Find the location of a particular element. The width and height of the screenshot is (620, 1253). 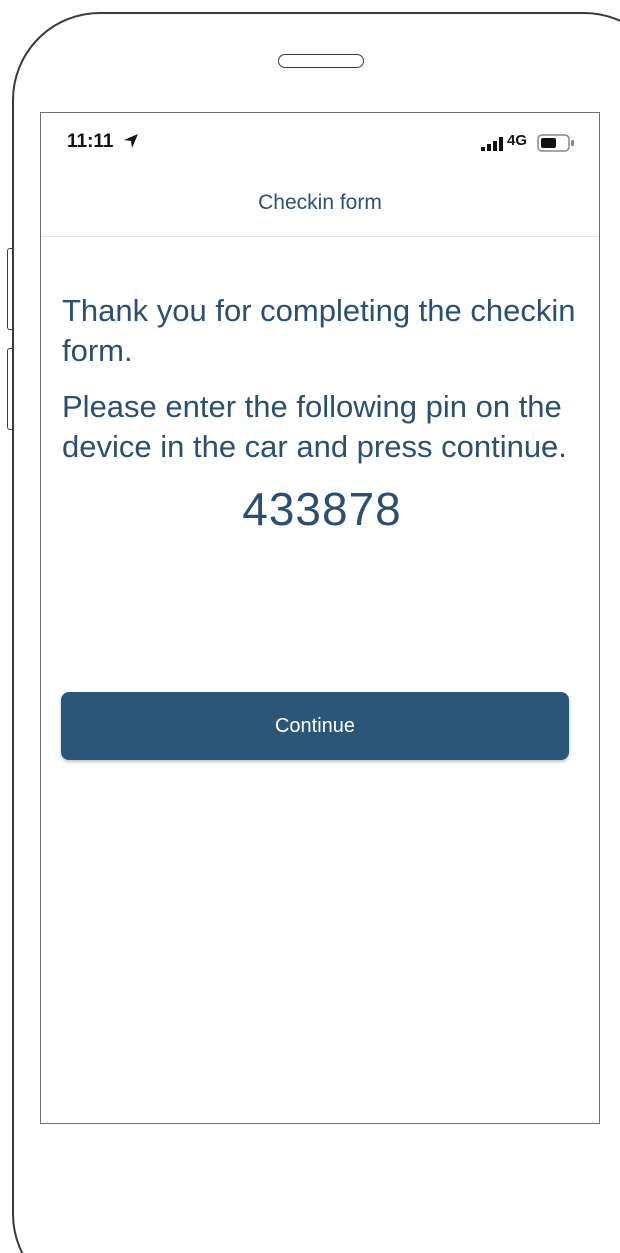

status-bar: 11:11 4G is located at coordinates (320, 143).